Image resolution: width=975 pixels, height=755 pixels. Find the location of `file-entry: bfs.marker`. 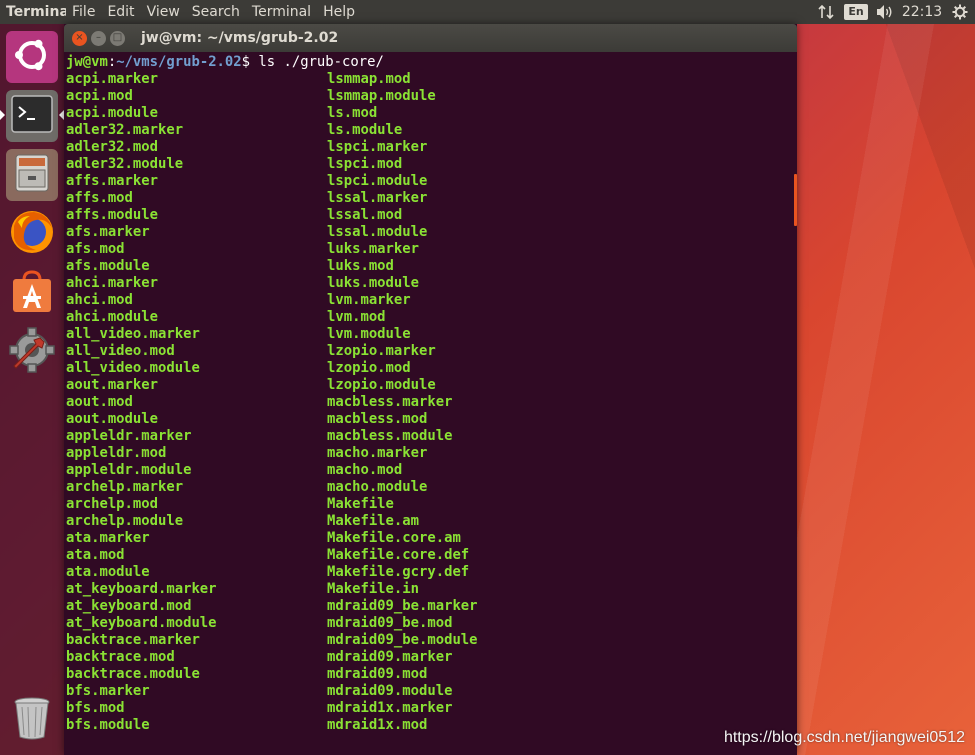

file-entry: bfs.marker is located at coordinates (108, 691).